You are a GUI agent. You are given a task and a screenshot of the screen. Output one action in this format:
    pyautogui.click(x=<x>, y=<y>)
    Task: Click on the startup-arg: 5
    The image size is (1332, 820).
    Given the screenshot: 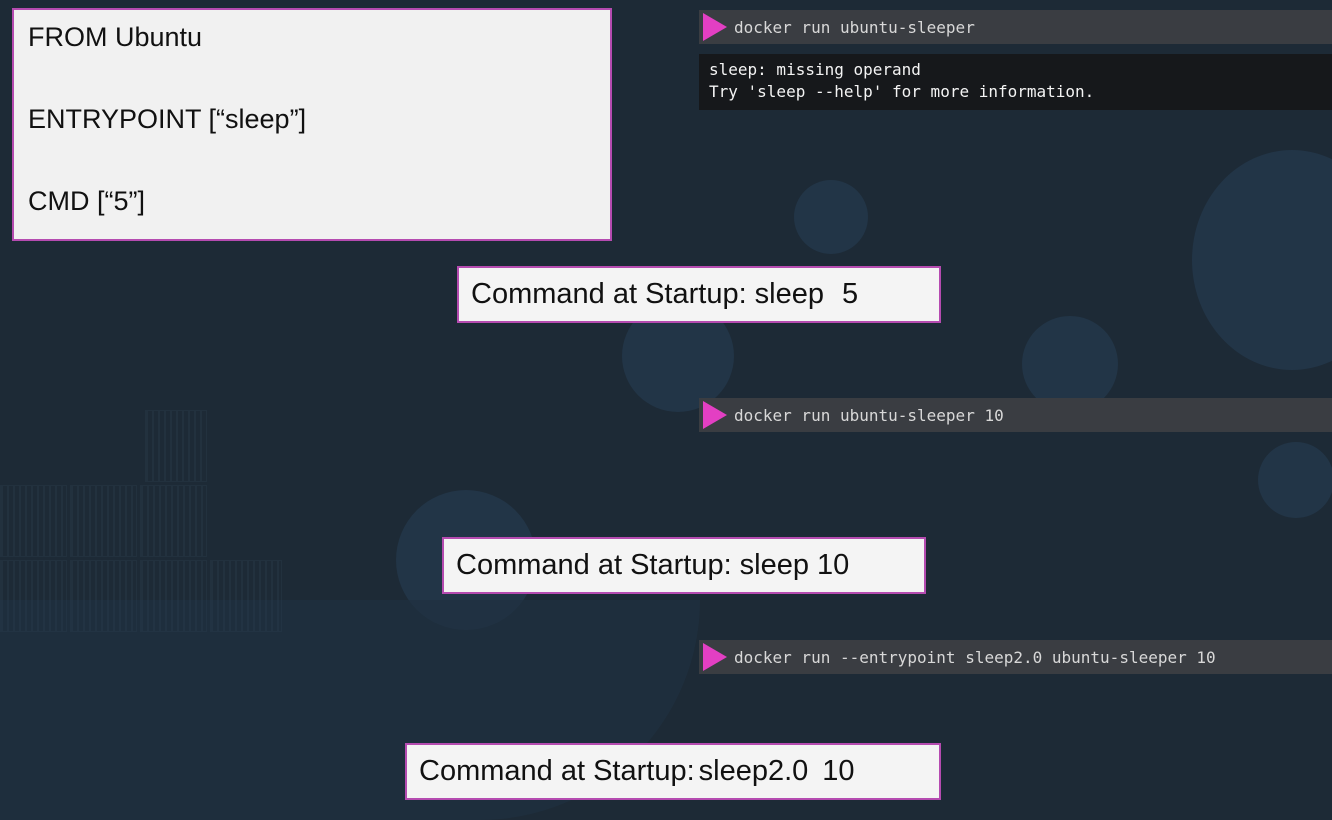 What is the action you would take?
    pyautogui.click(x=850, y=294)
    